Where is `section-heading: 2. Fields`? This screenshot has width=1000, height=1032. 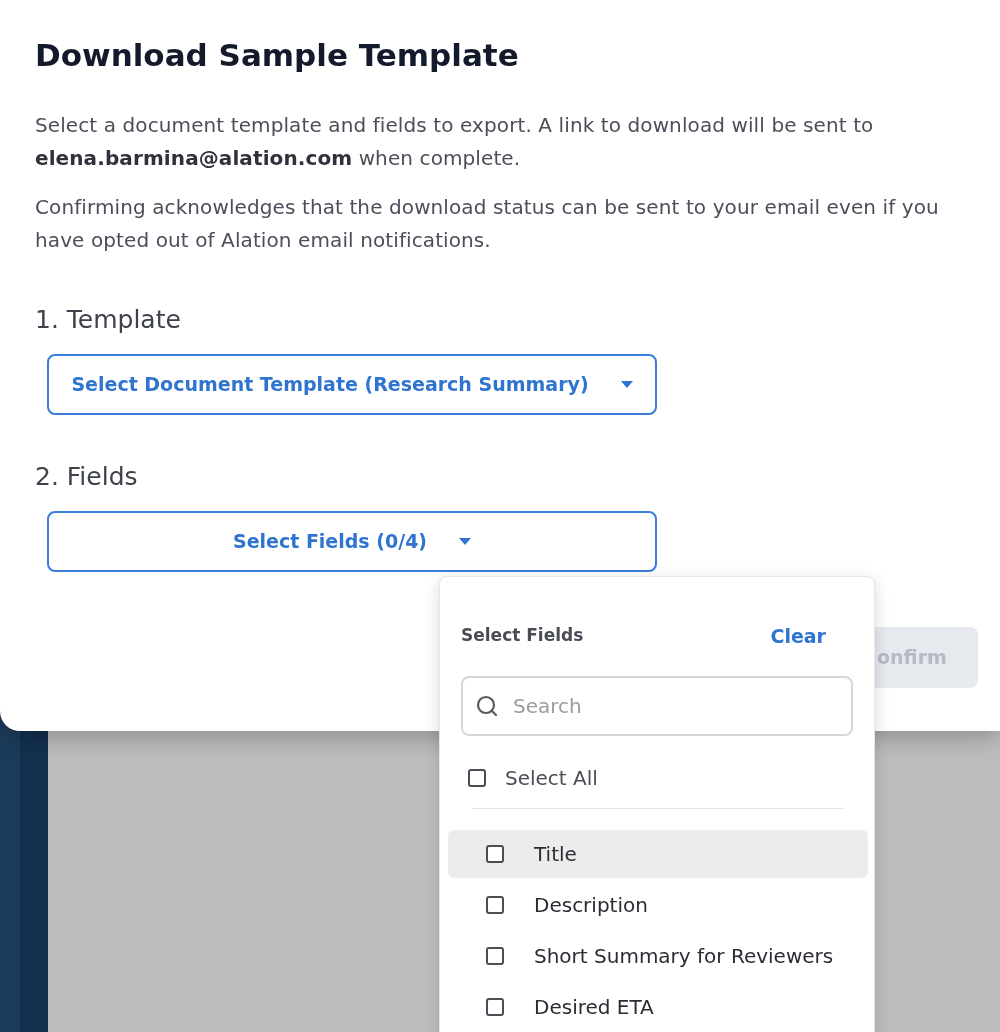
section-heading: 2. Fields is located at coordinates (86, 477).